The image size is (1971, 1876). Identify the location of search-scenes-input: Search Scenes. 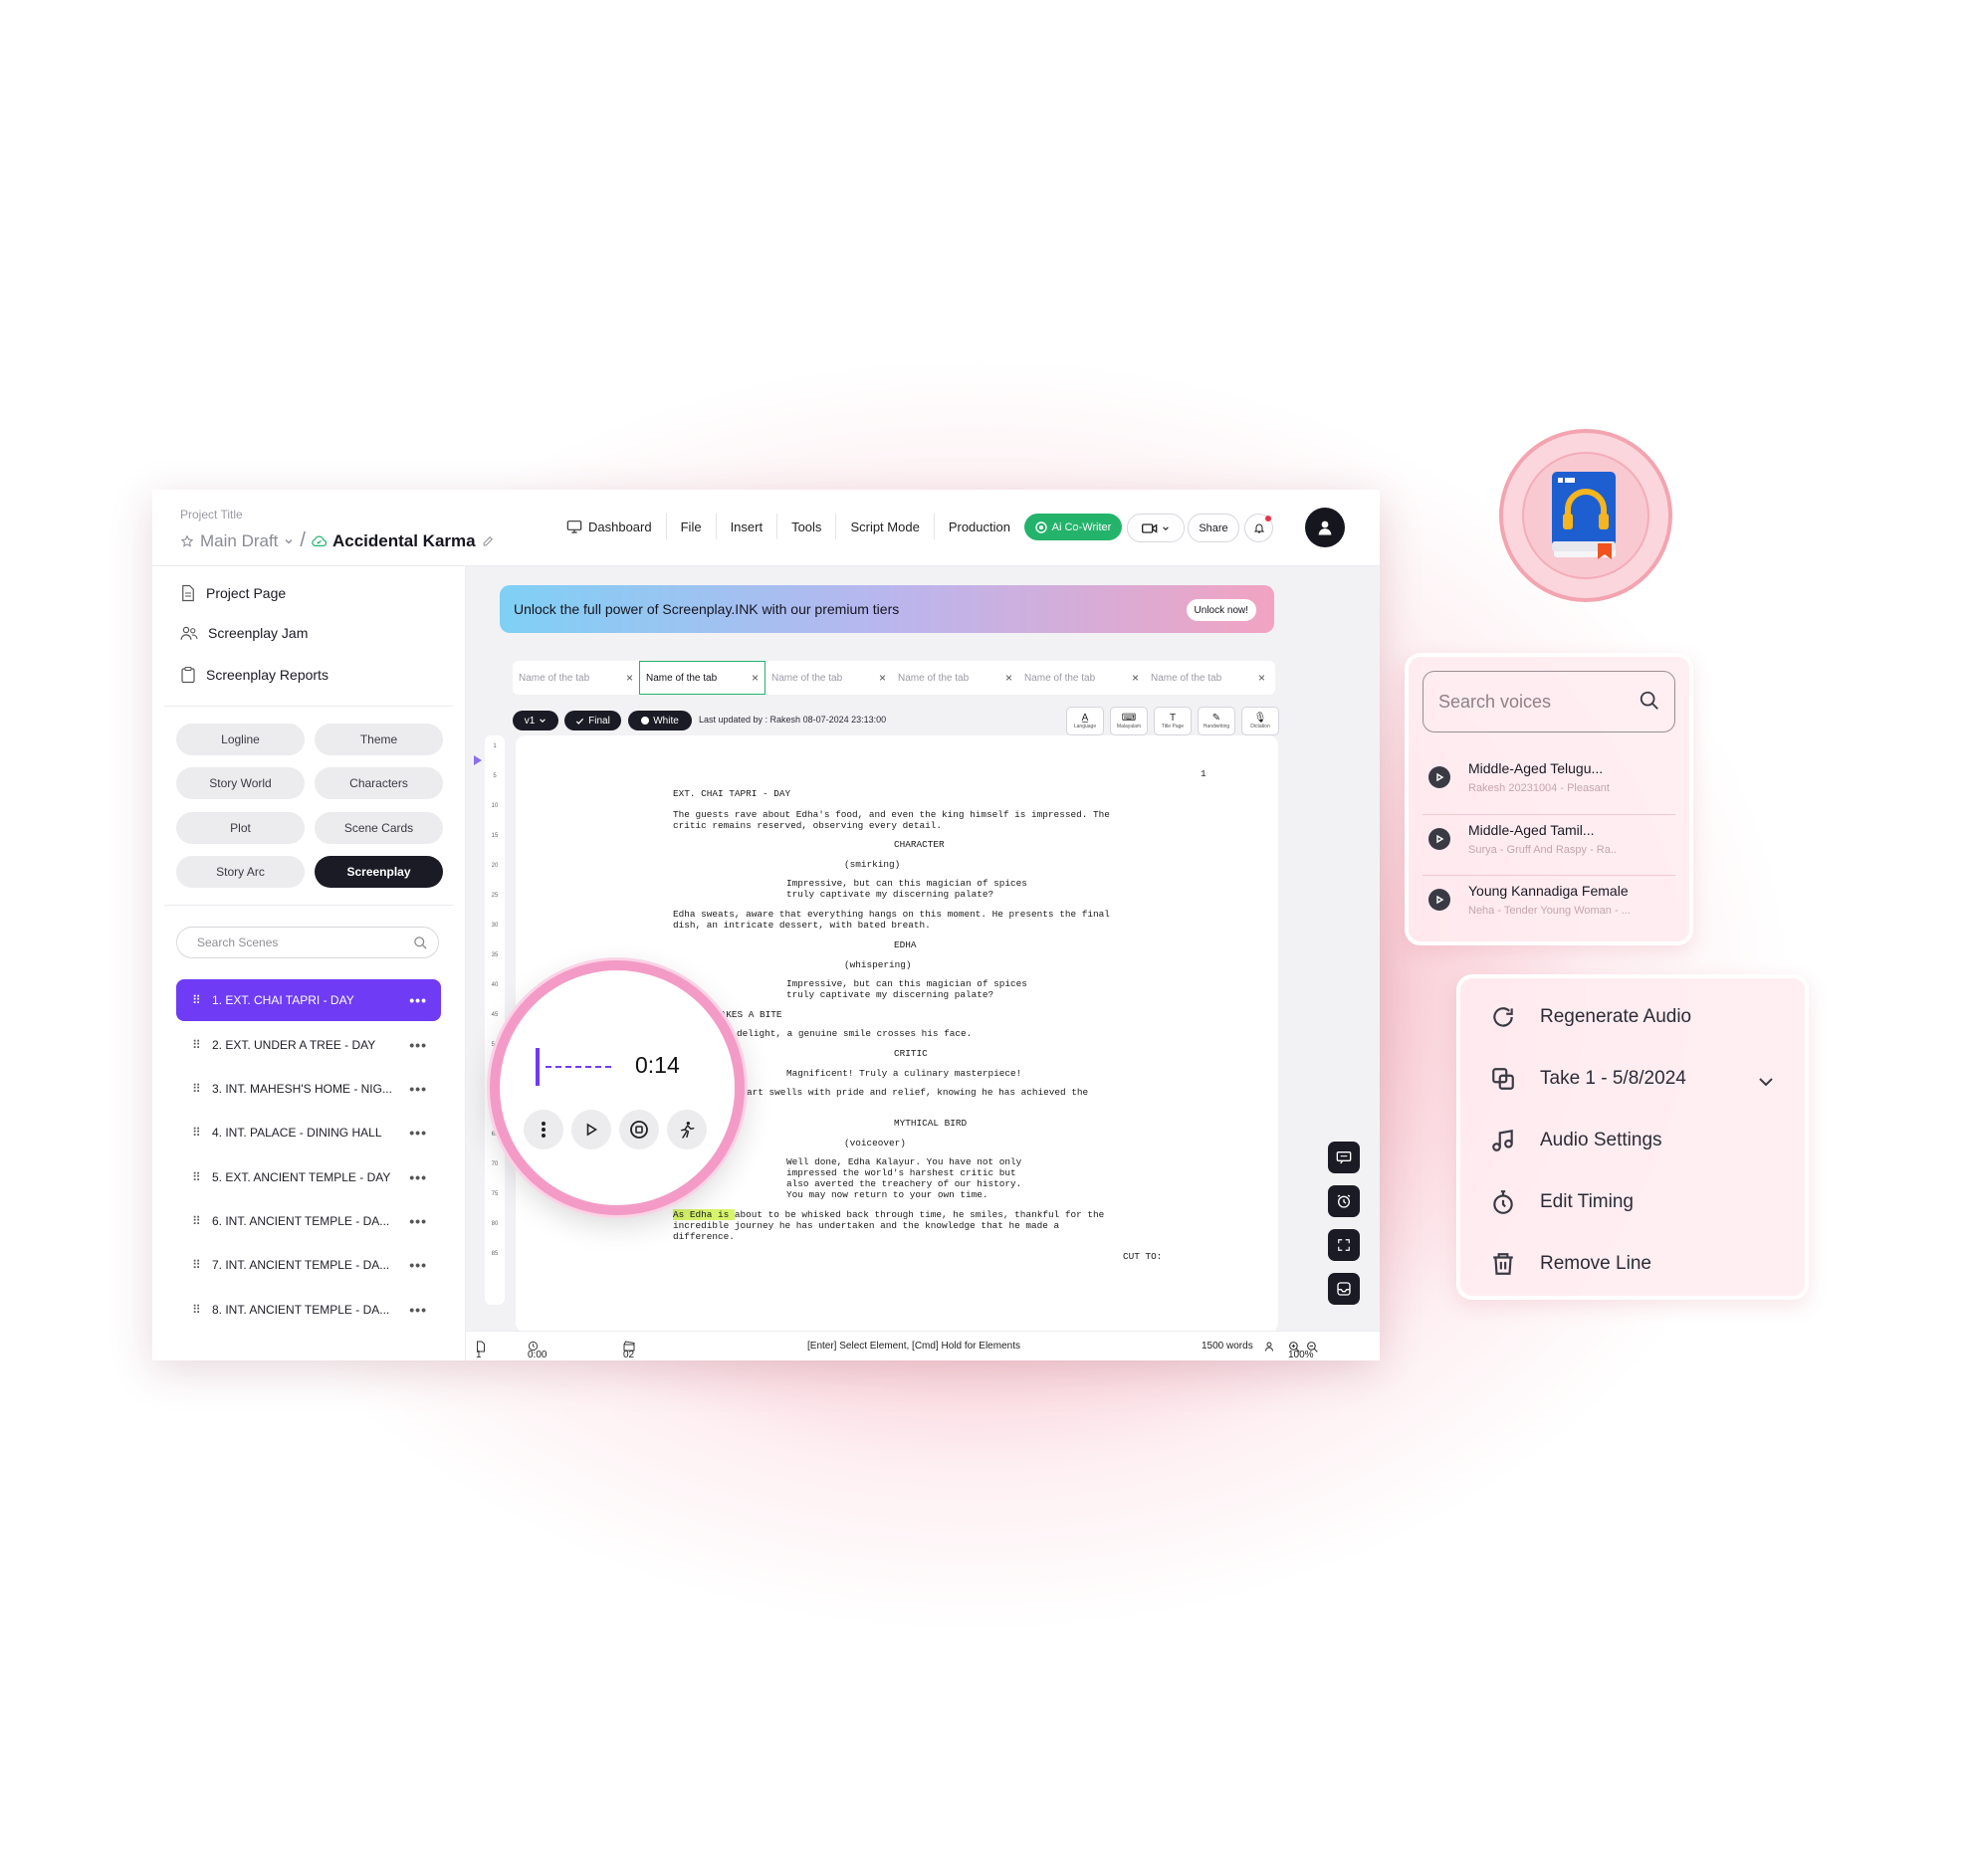
(307, 942).